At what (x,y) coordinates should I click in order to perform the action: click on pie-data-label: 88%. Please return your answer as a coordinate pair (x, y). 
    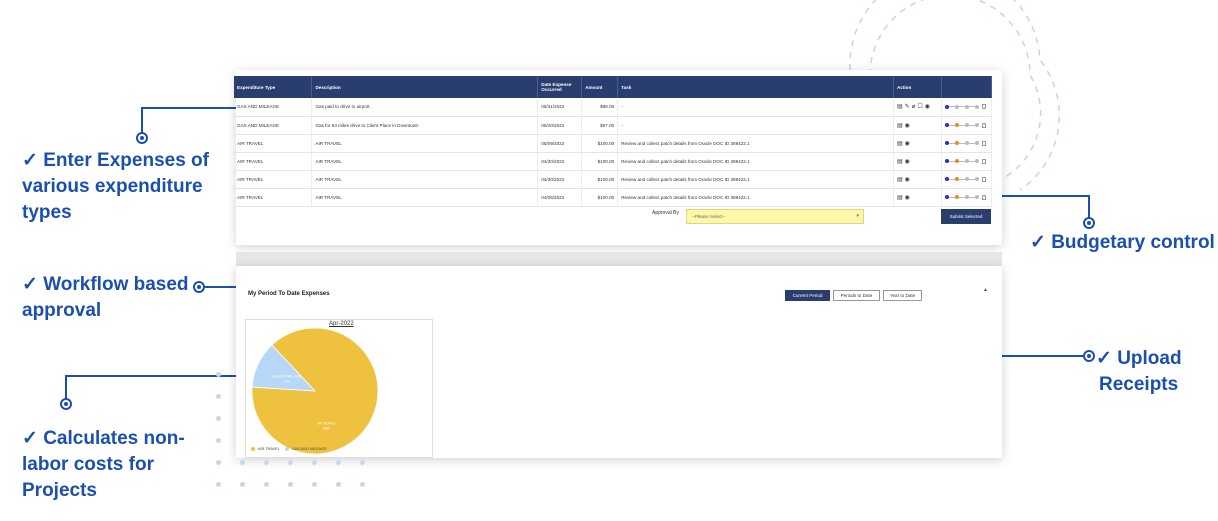
    Looking at the image, I should click on (326, 428).